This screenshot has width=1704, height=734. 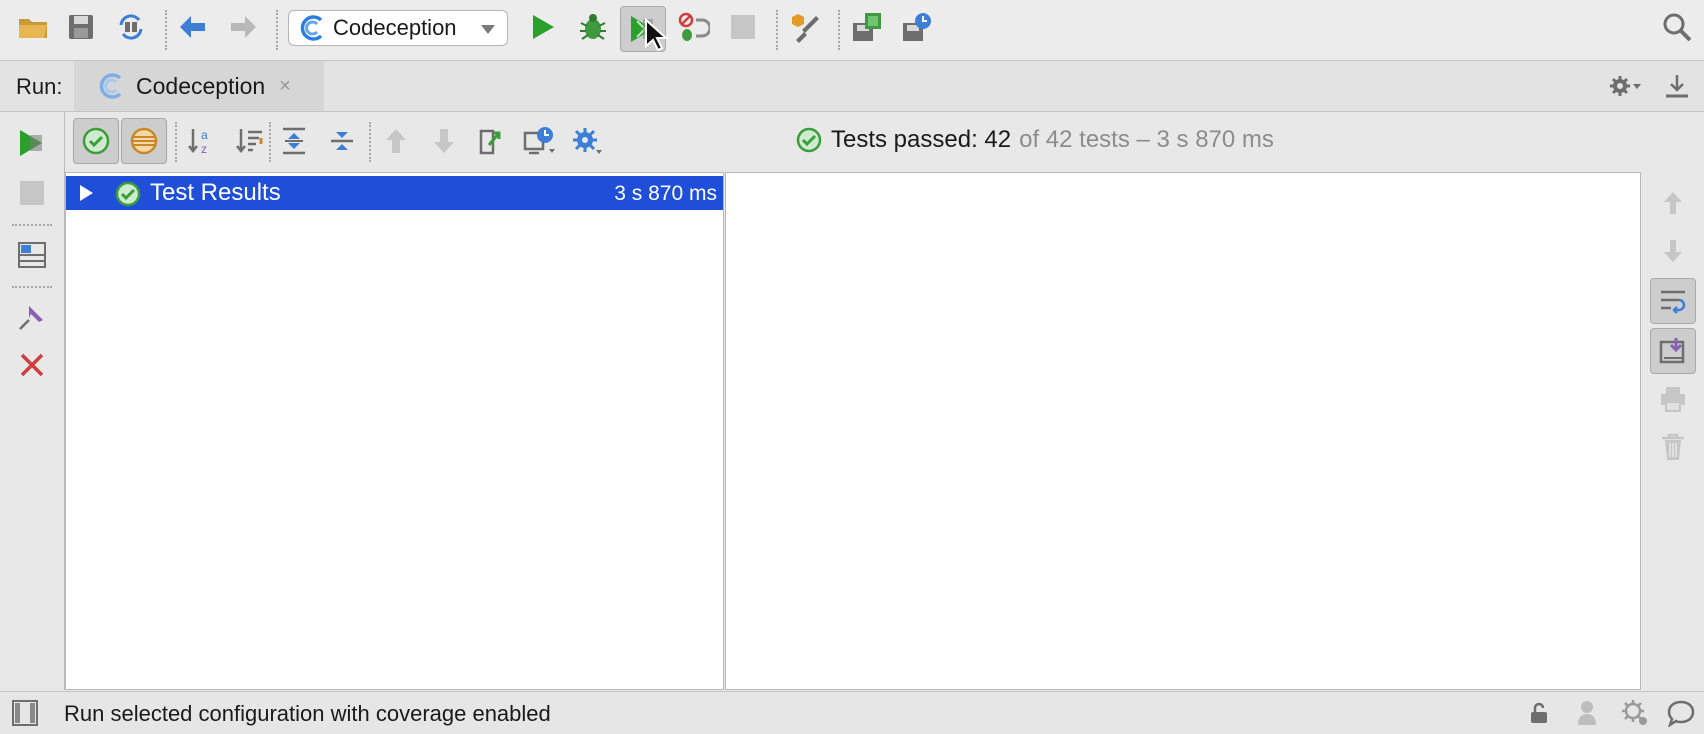 What do you see at coordinates (144, 141) in the screenshot?
I see `show-ignored-icon` at bounding box center [144, 141].